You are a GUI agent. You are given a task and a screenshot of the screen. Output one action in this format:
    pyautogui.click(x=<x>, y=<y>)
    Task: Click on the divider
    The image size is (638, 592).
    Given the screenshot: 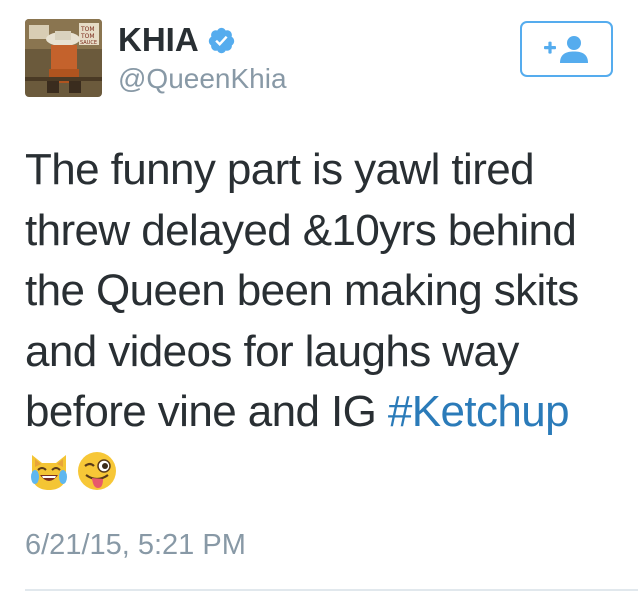 What is the action you would take?
    pyautogui.click(x=331, y=590)
    